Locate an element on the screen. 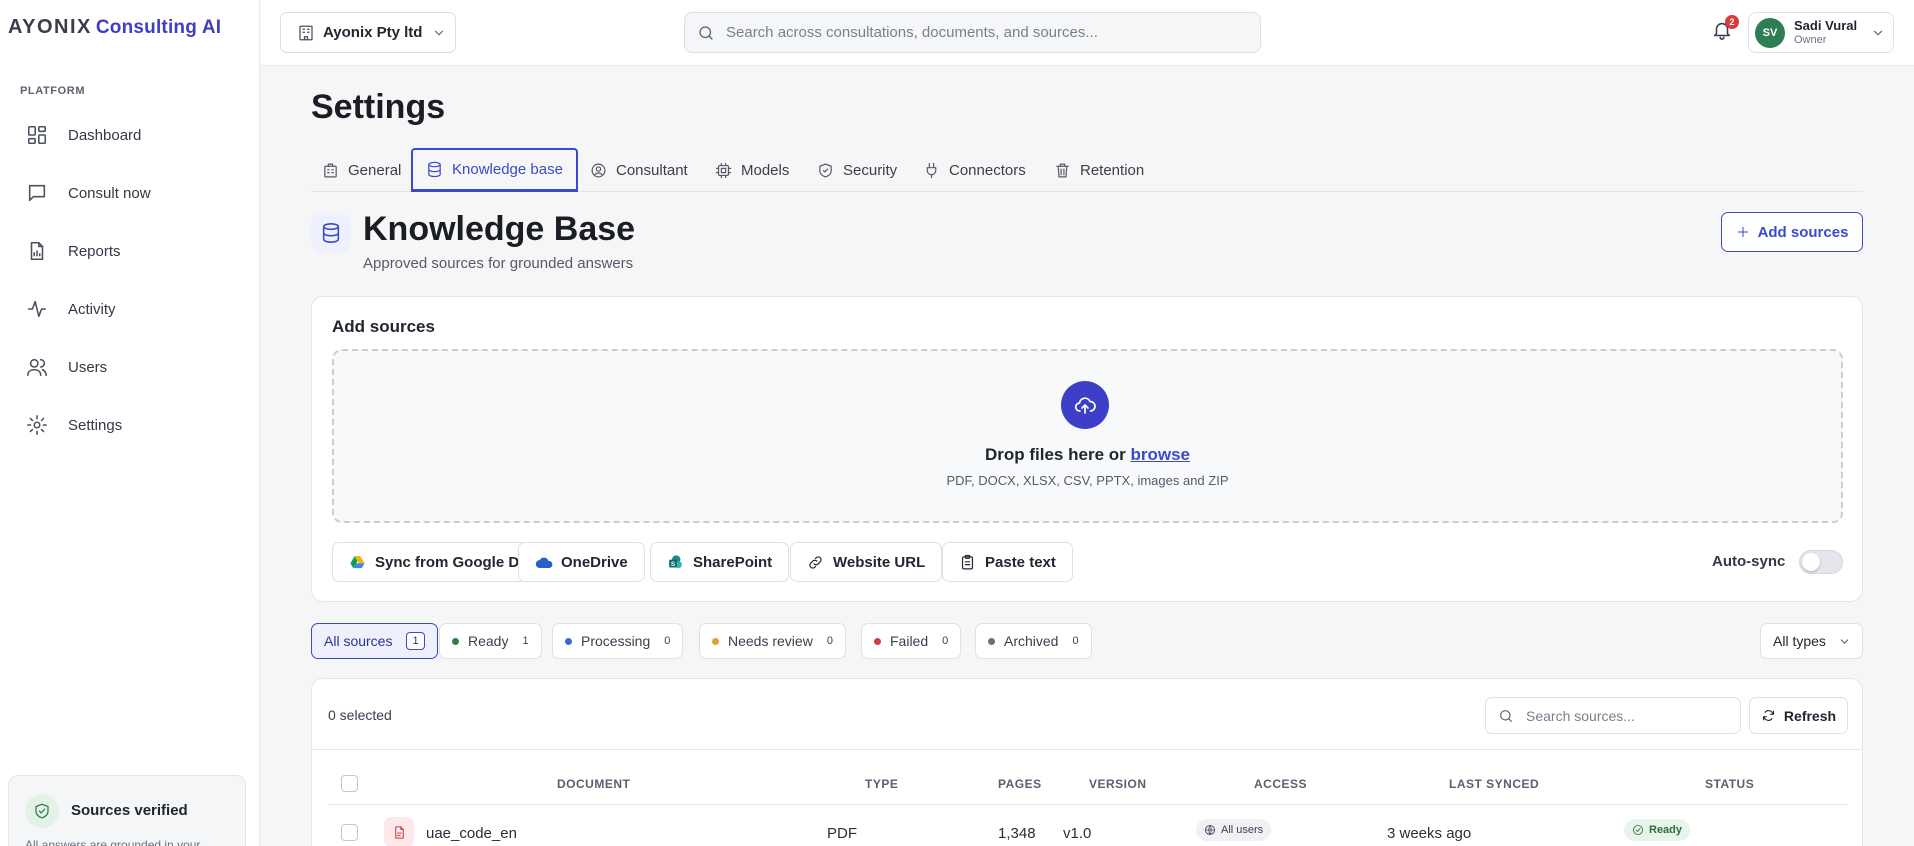  onedrive-icon is located at coordinates (544, 562).